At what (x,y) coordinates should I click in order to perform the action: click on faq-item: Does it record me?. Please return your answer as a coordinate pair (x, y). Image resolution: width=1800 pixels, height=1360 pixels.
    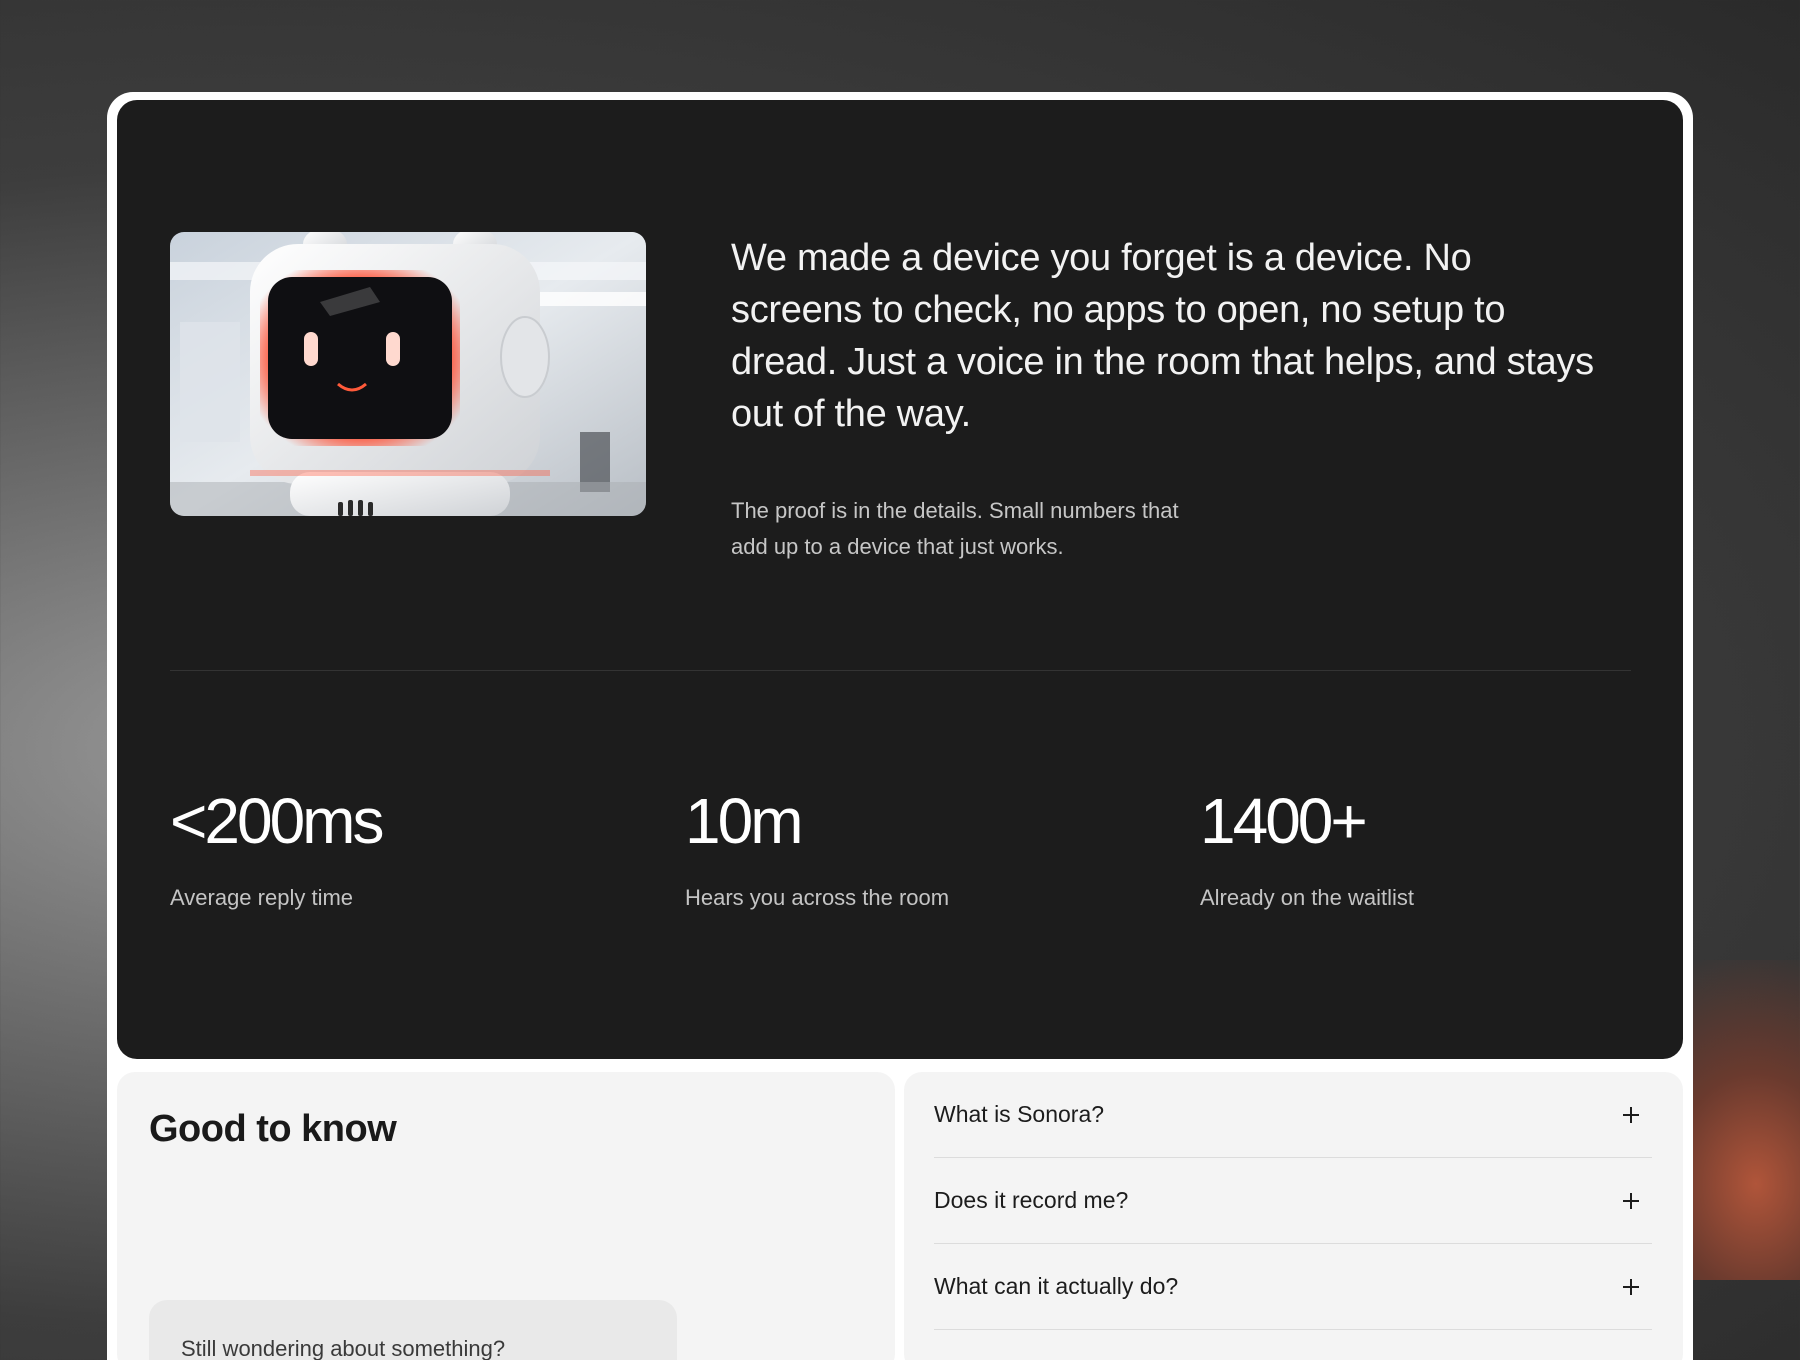
    Looking at the image, I should click on (1293, 1201).